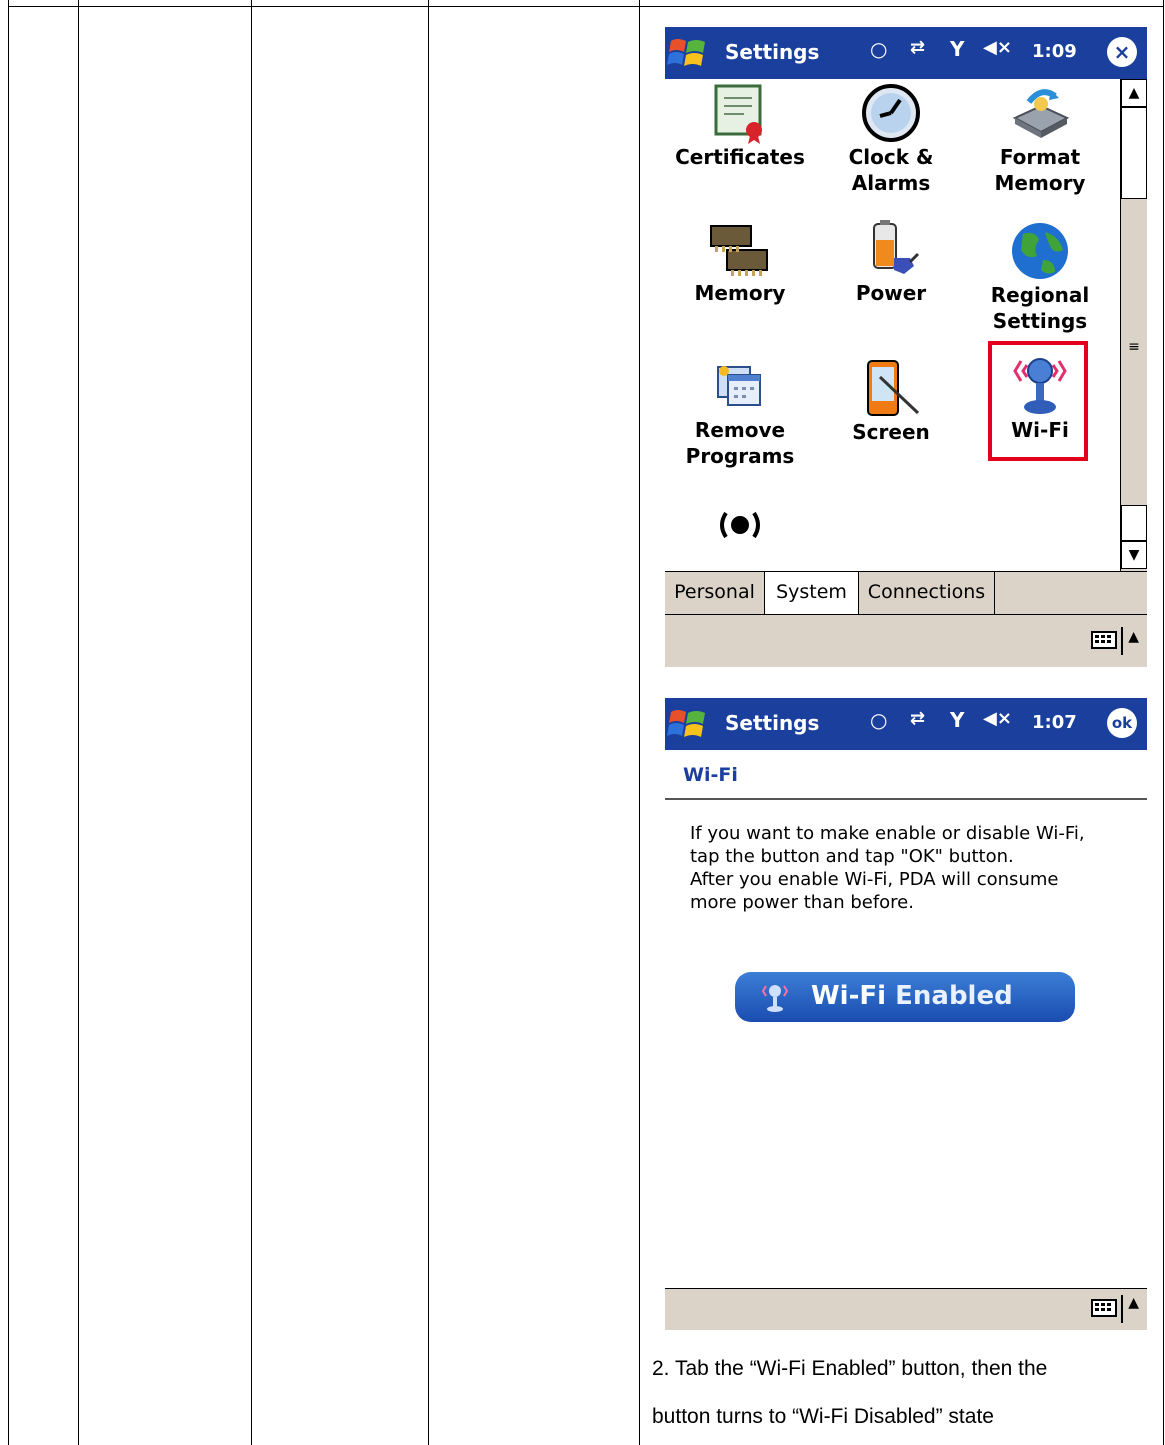 This screenshot has width=1165, height=1445. I want to click on power-item: Power, so click(891, 263).